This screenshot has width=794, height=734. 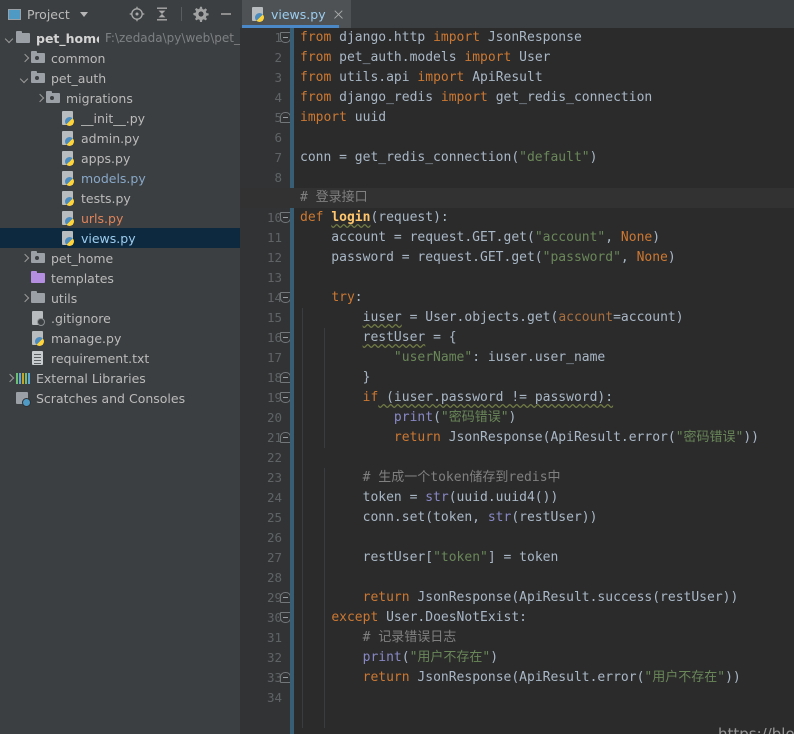 What do you see at coordinates (448, 158) in the screenshot?
I see `code-line: conn = get_redis_connection("default")` at bounding box center [448, 158].